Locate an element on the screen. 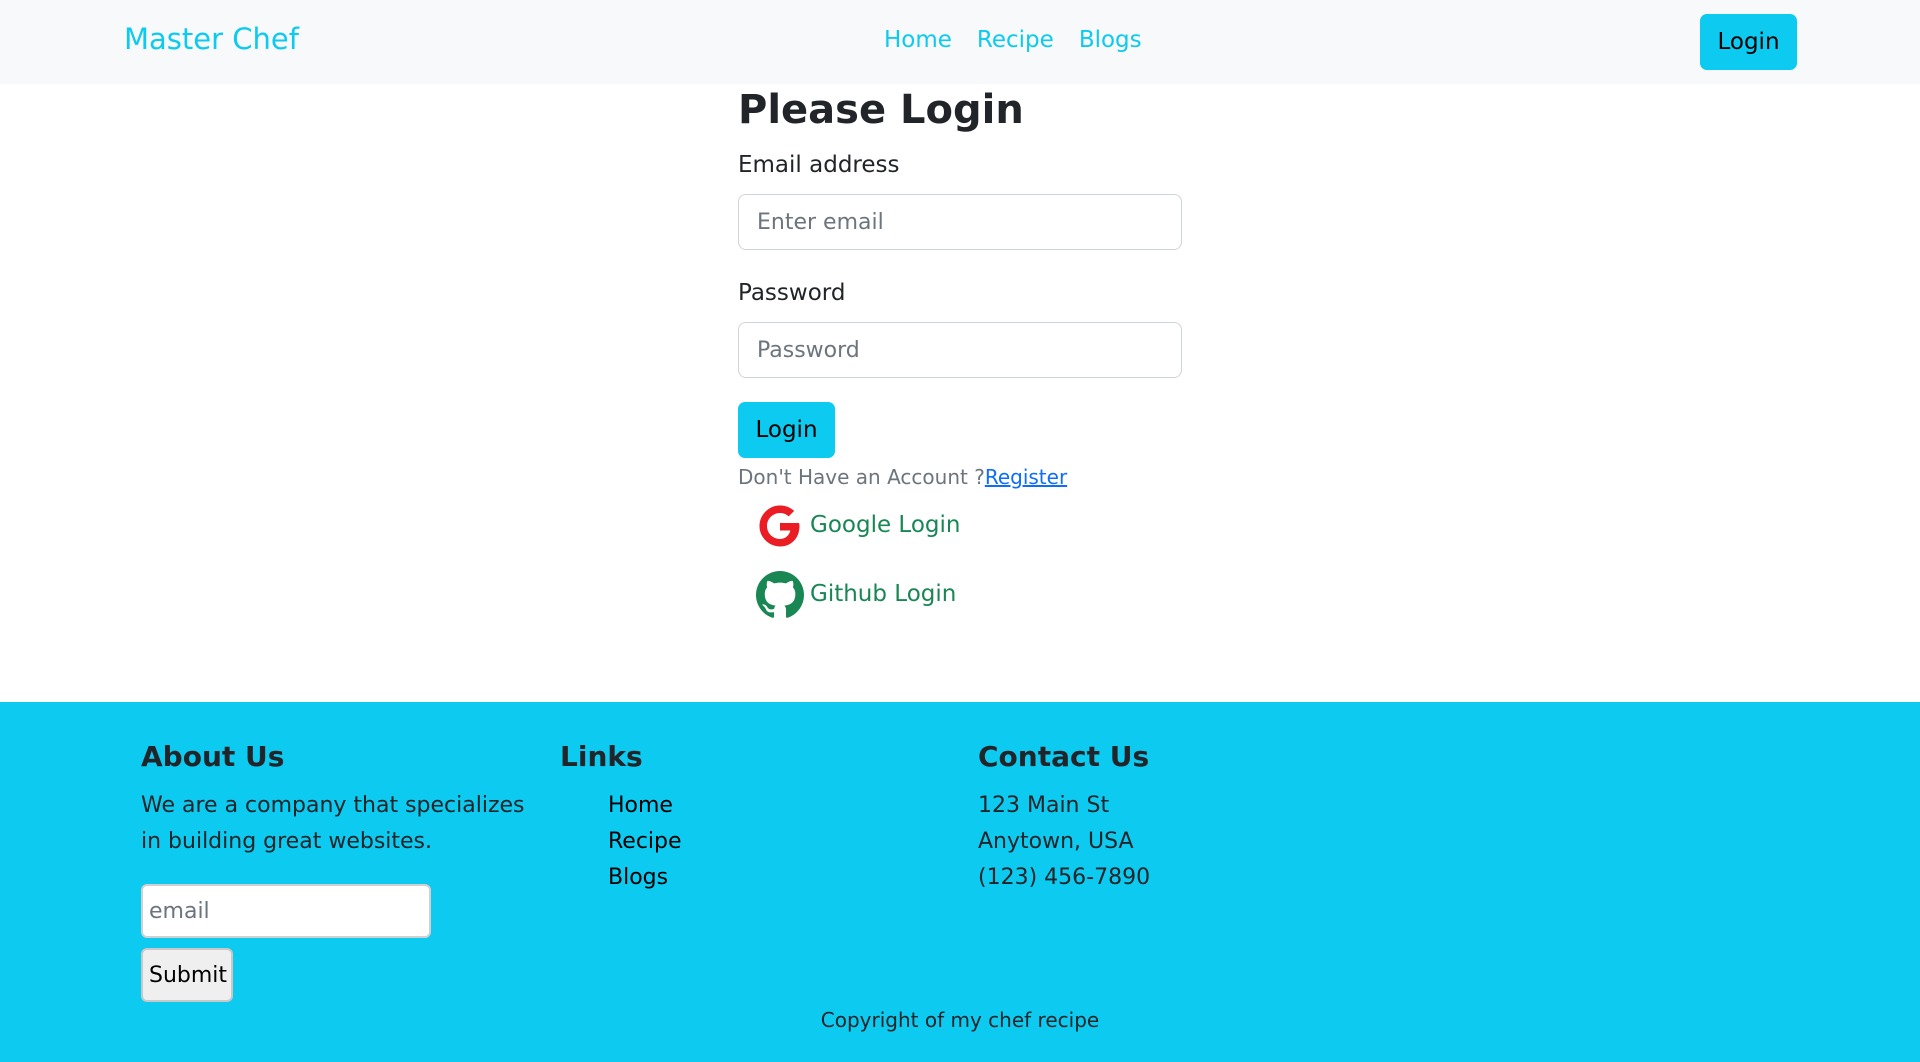  contact-address-line1: 123 Main St is located at coordinates (1044, 805).